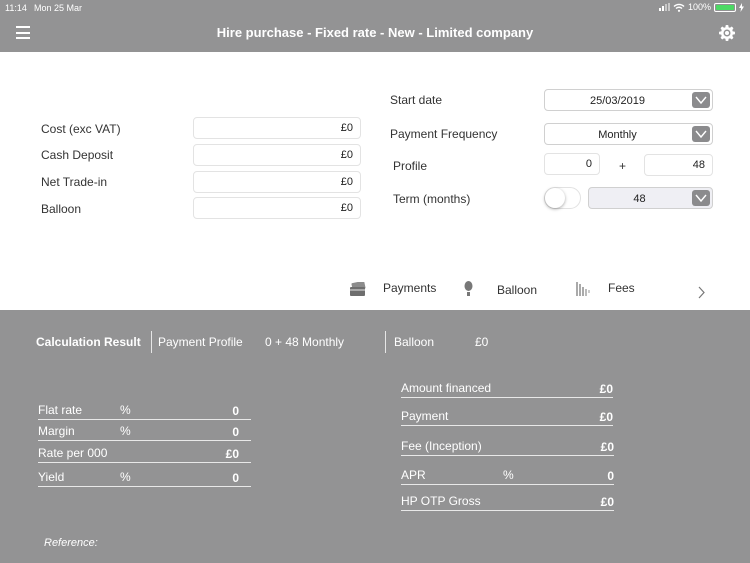  Describe the element at coordinates (572, 164) in the screenshot. I see `profile-upfront-field: 0` at that location.